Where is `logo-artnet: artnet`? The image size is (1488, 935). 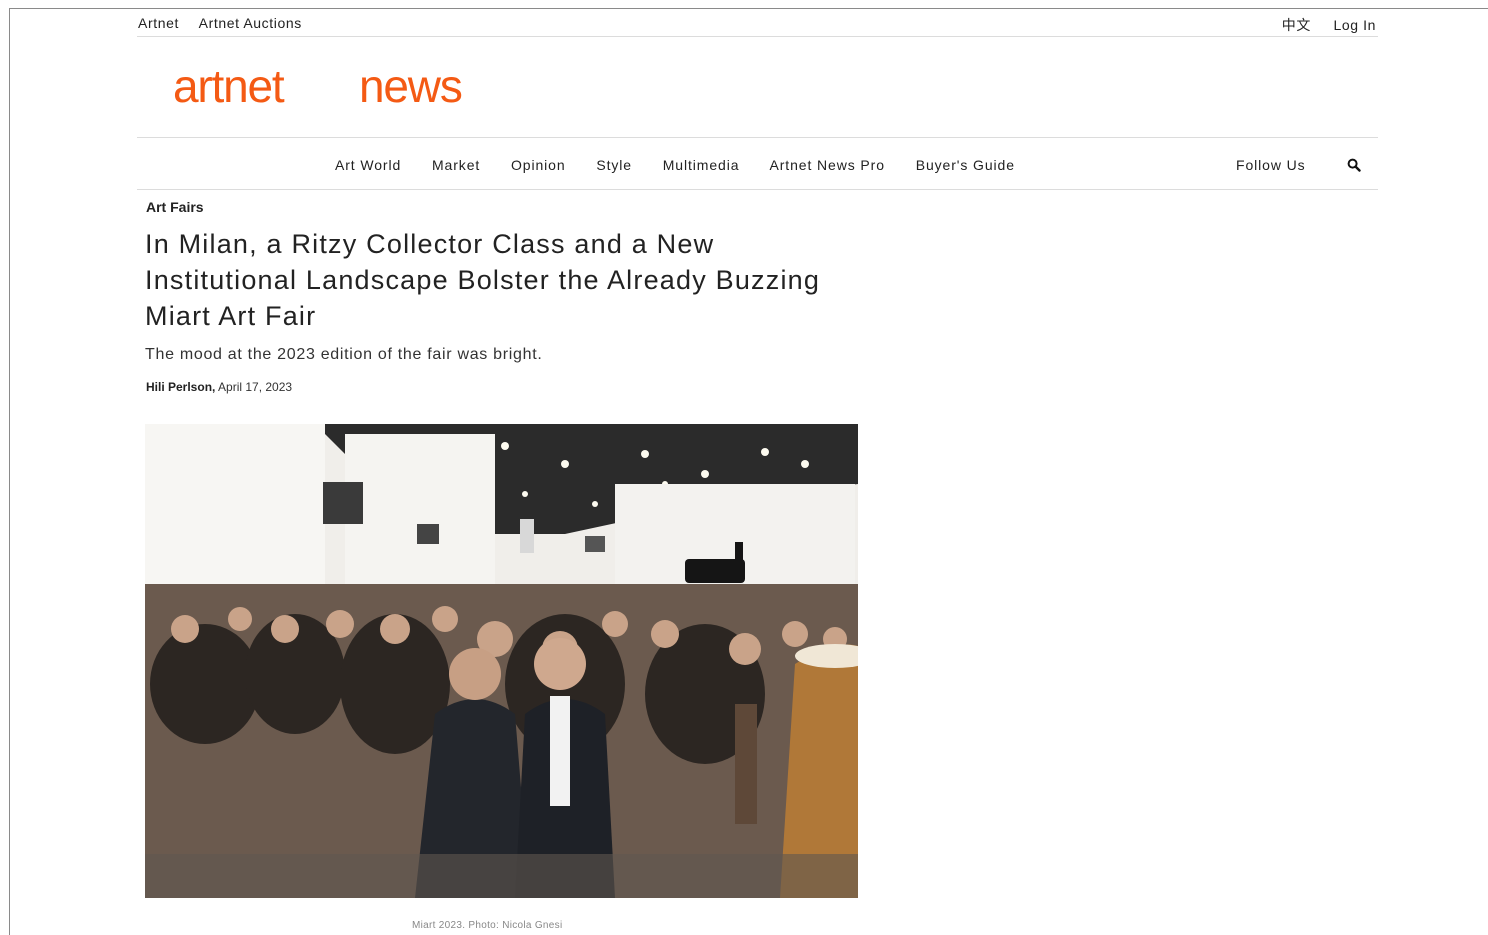
logo-artnet: artnet is located at coordinates (229, 86).